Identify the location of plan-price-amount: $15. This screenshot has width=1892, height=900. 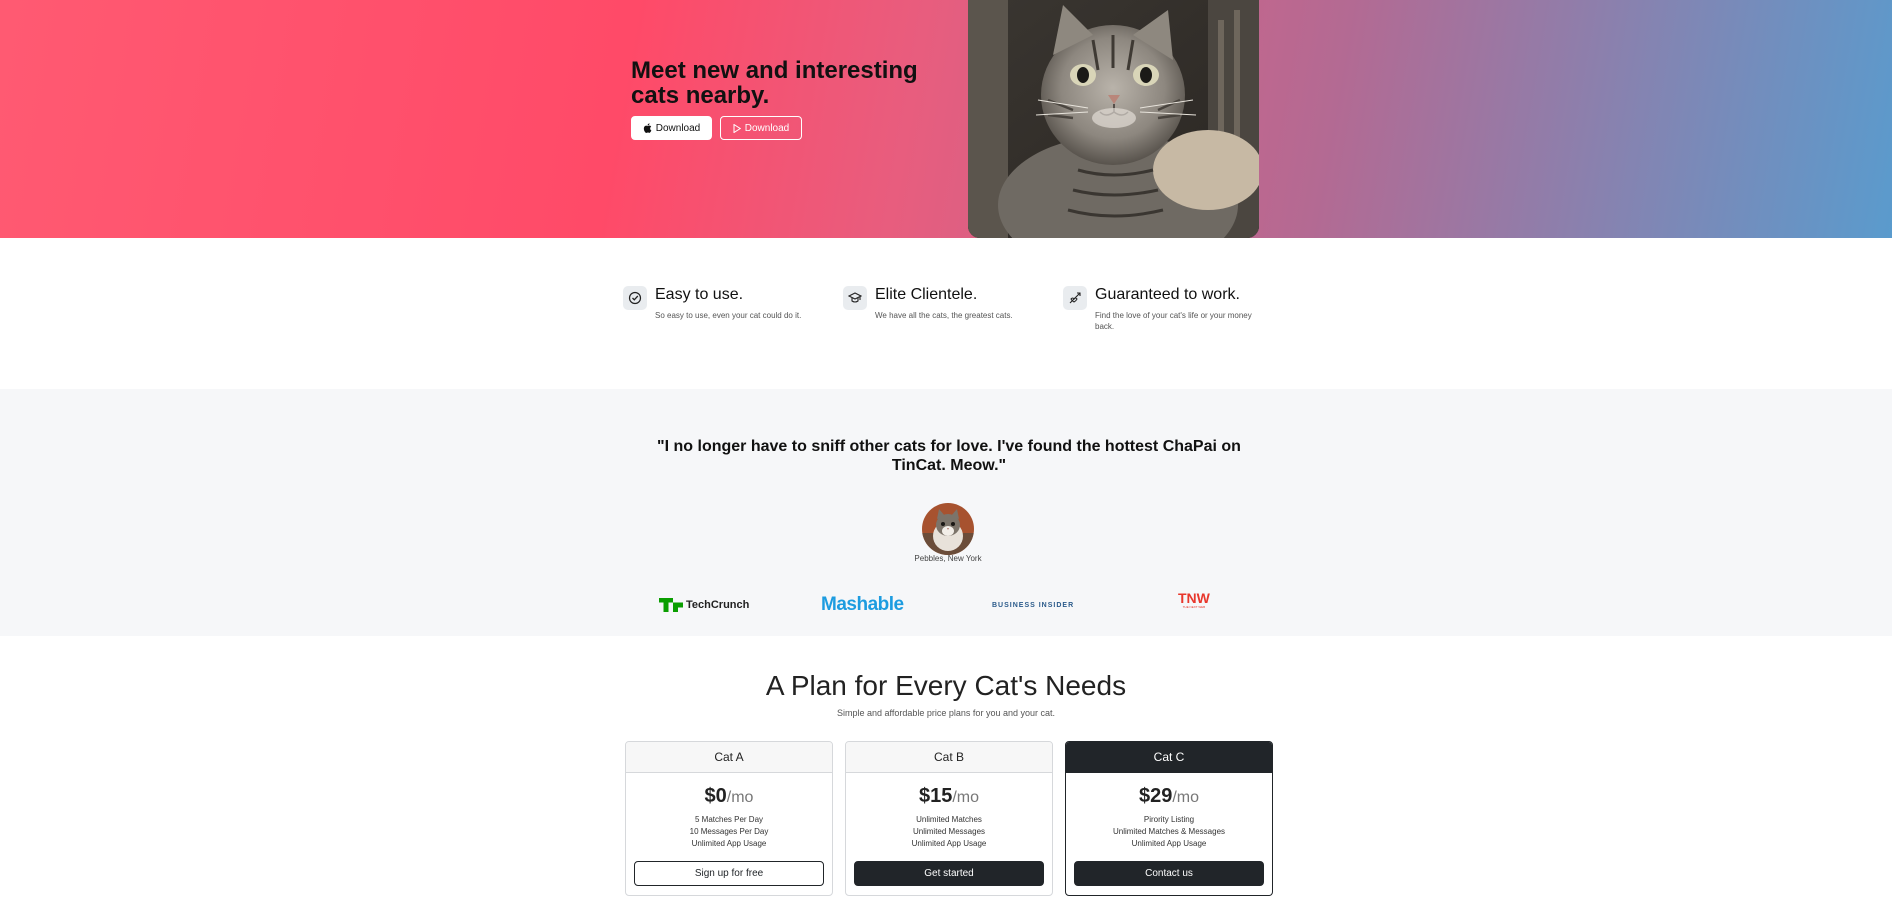
(935, 796).